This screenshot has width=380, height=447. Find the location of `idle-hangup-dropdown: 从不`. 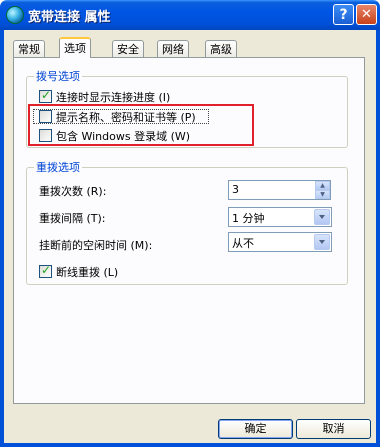

idle-hangup-dropdown: 从不 is located at coordinates (280, 242).